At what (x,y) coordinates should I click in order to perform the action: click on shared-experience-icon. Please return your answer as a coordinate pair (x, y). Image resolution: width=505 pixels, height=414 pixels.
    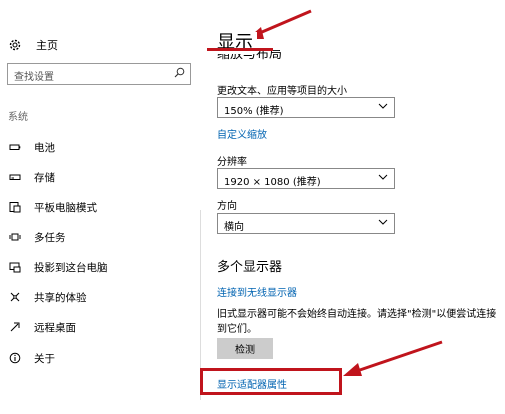
    Looking at the image, I should click on (15, 297).